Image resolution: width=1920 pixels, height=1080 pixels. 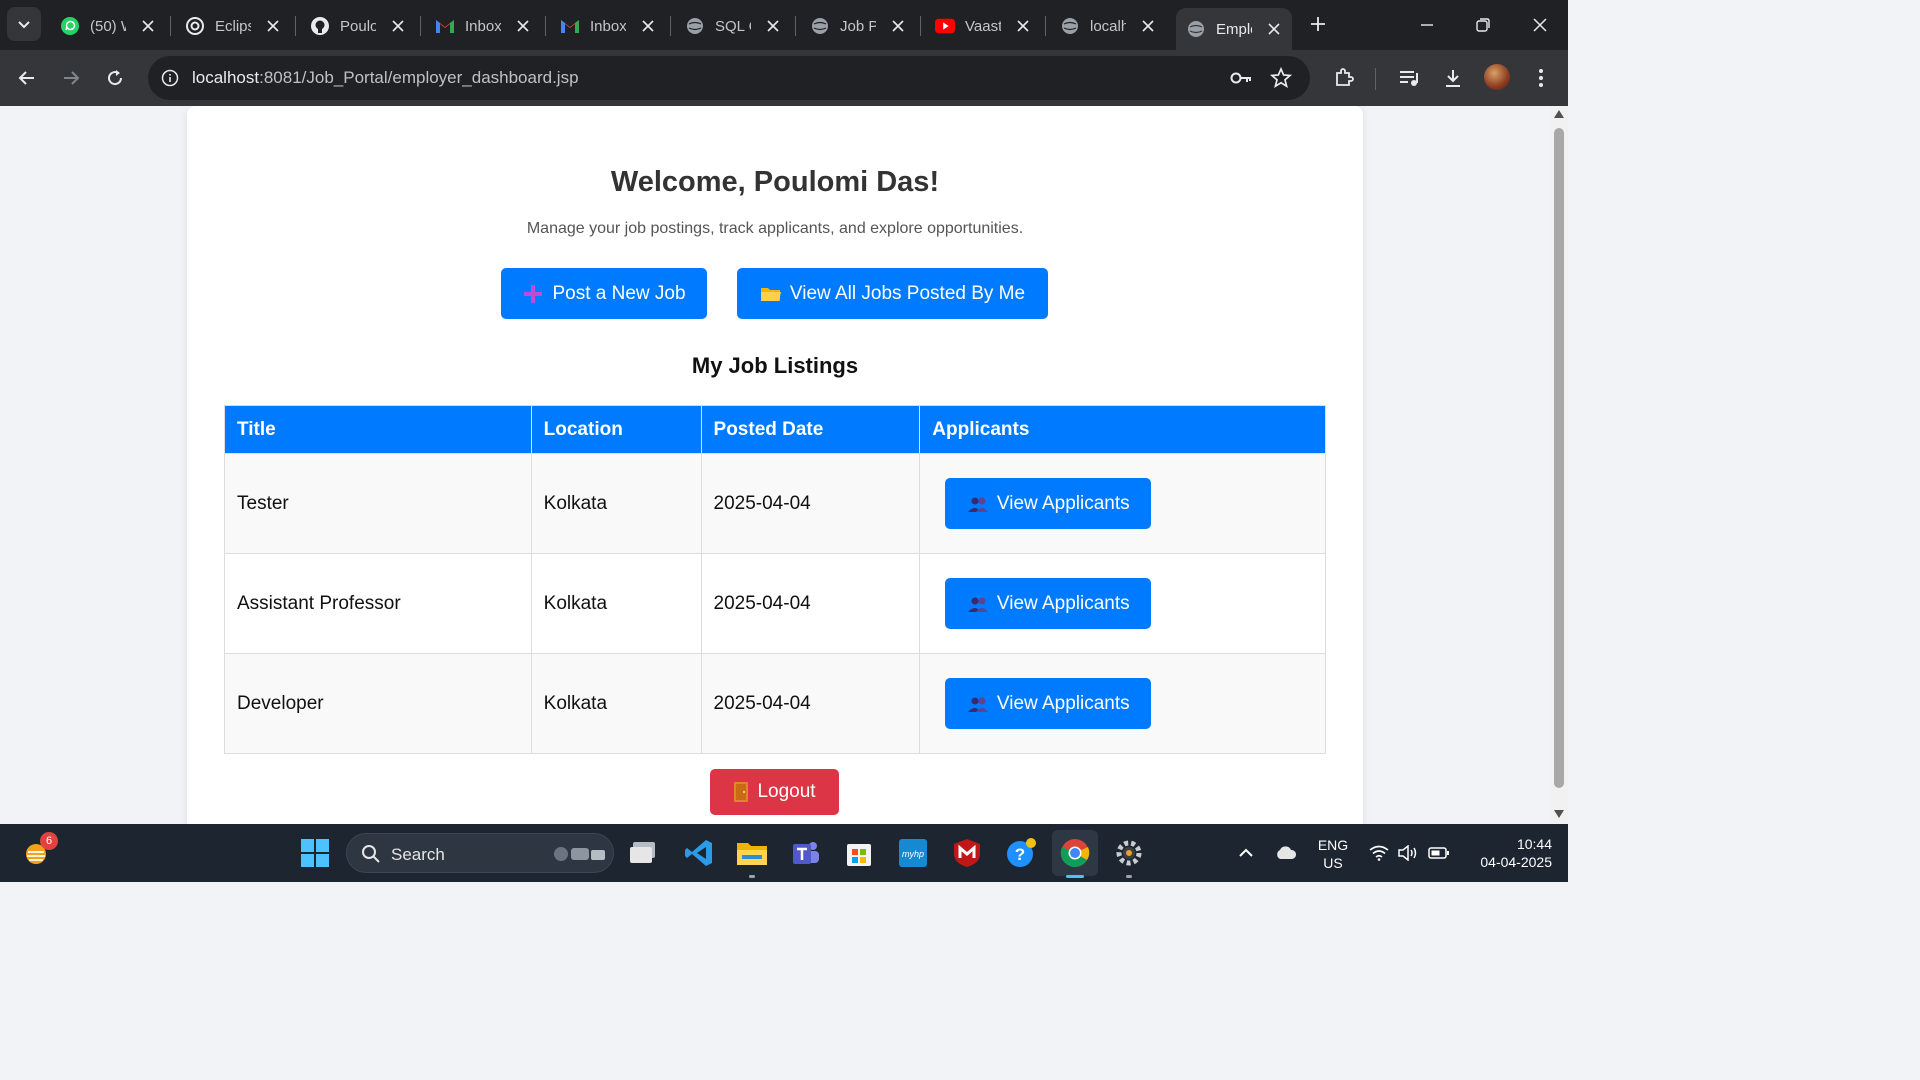 What do you see at coordinates (913, 853) in the screenshot?
I see `myhp-app: myhp` at bounding box center [913, 853].